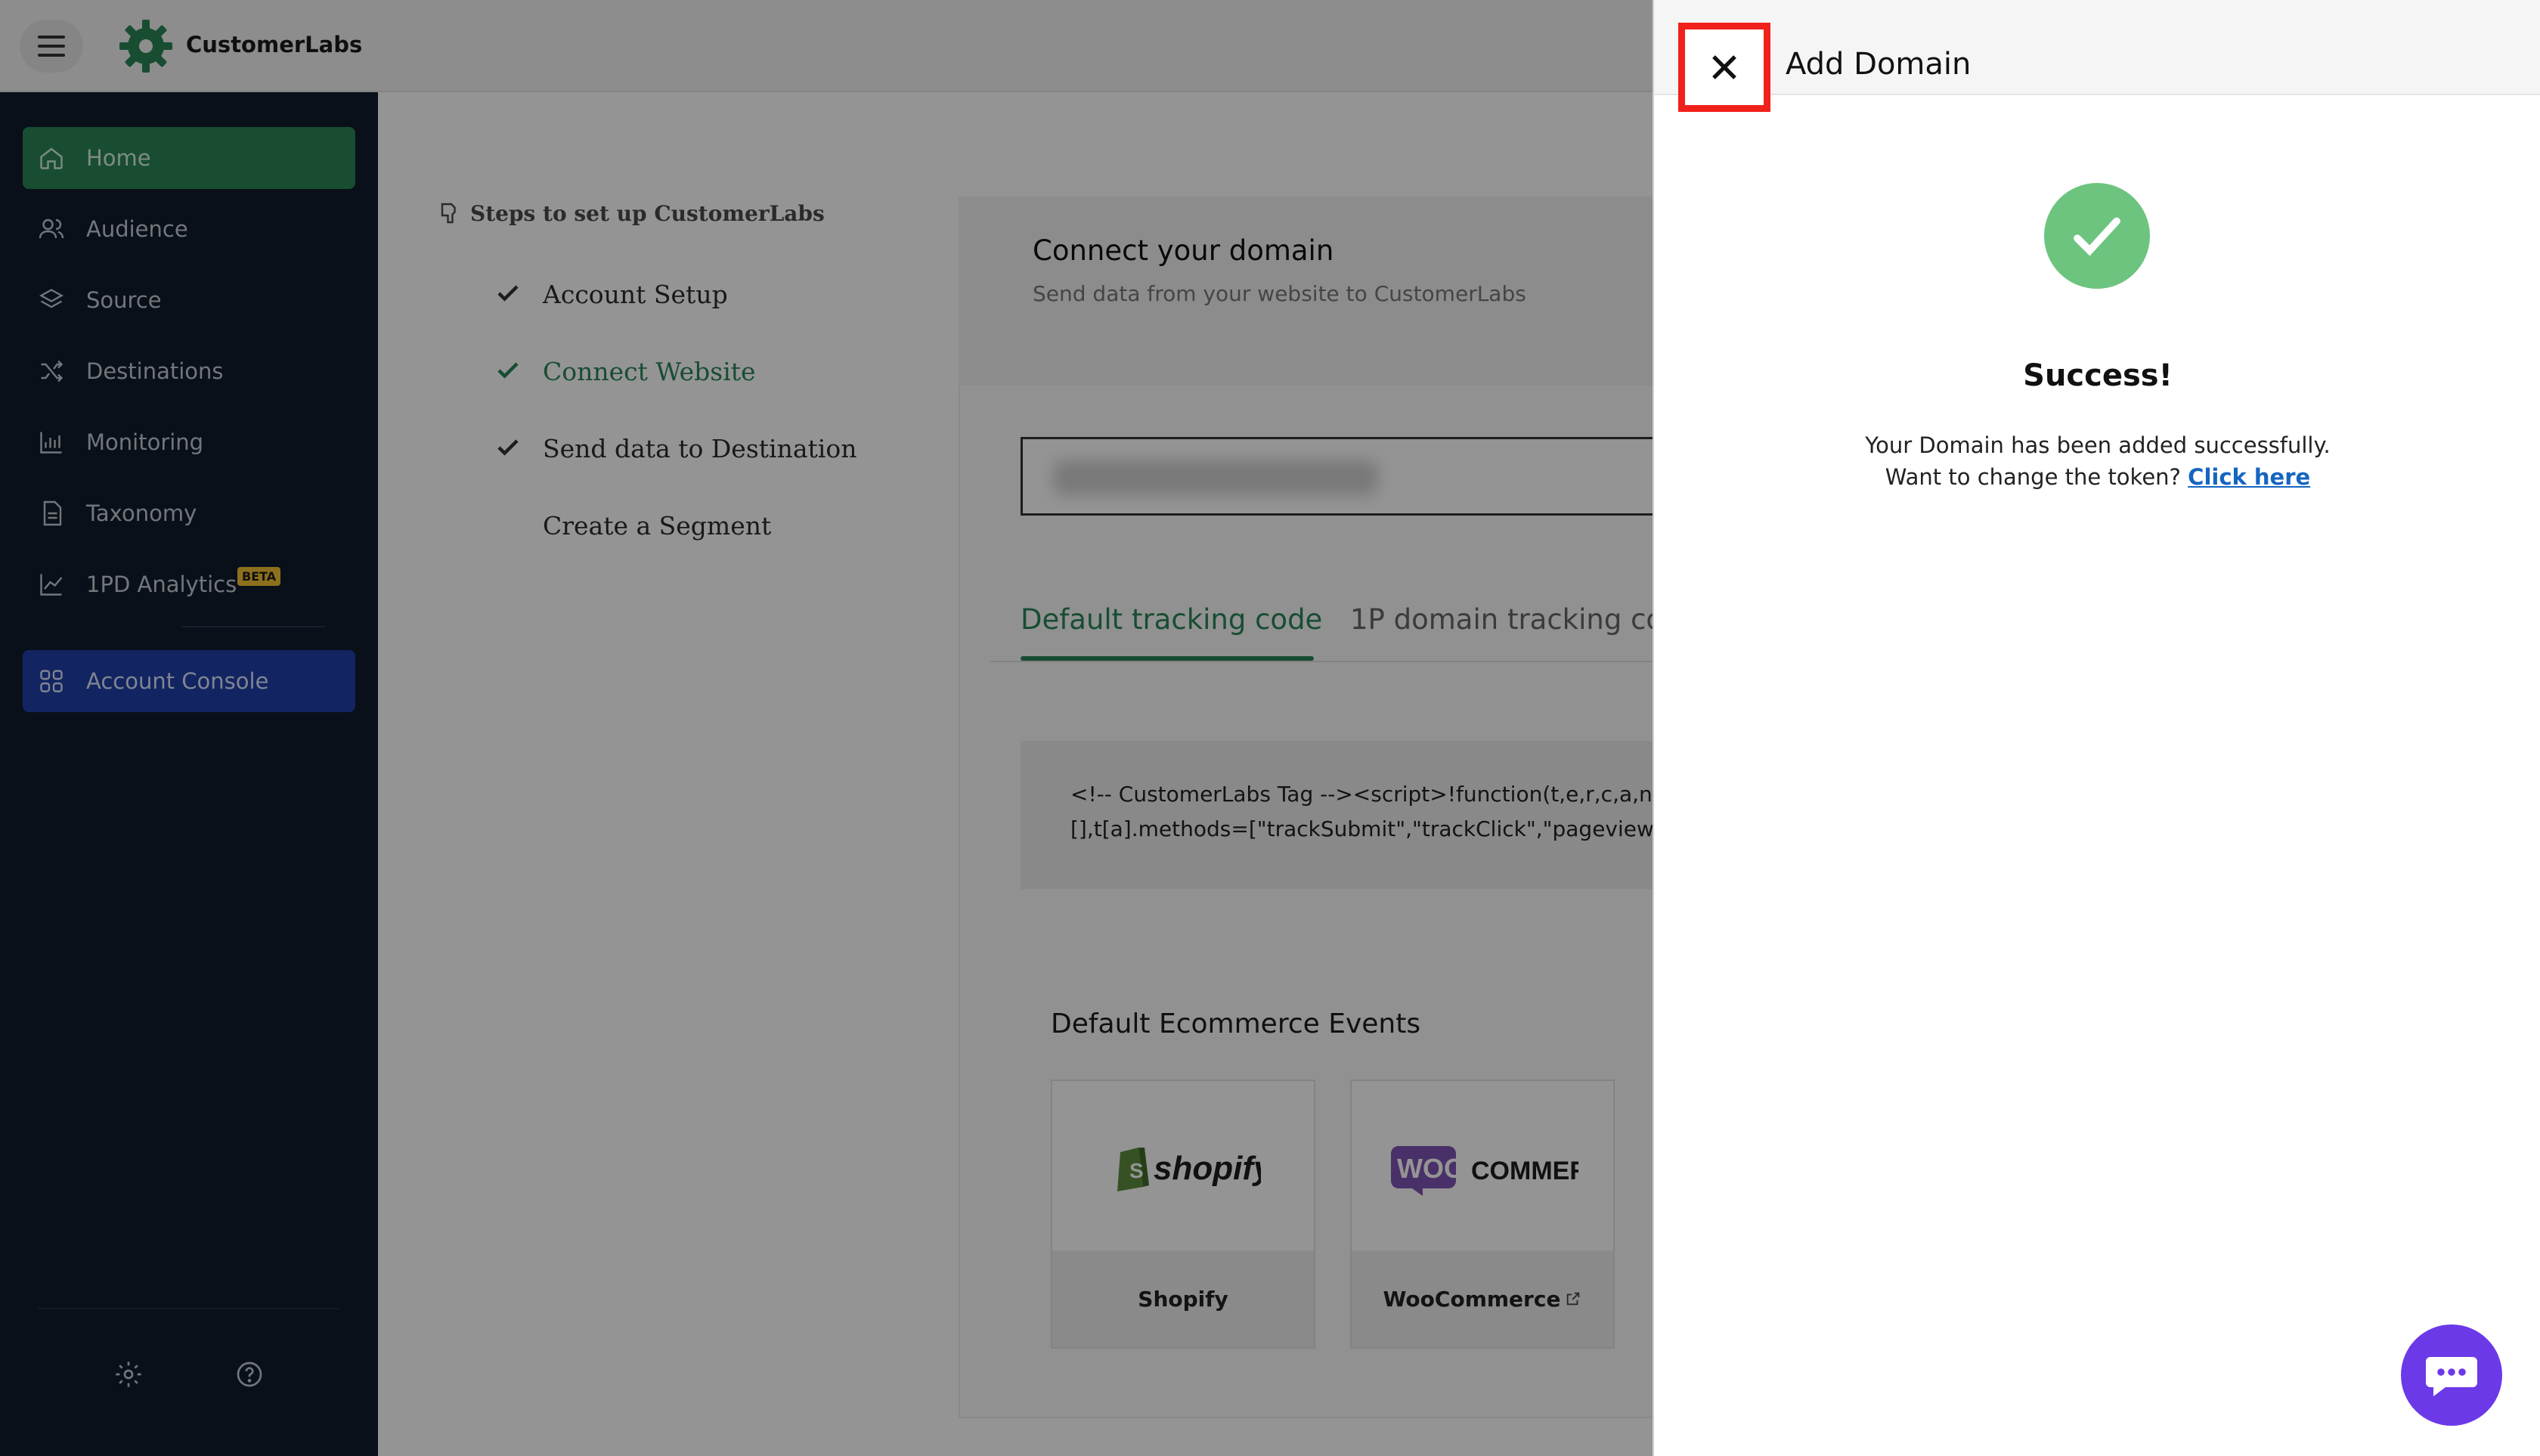  I want to click on success-icon, so click(2097, 236).